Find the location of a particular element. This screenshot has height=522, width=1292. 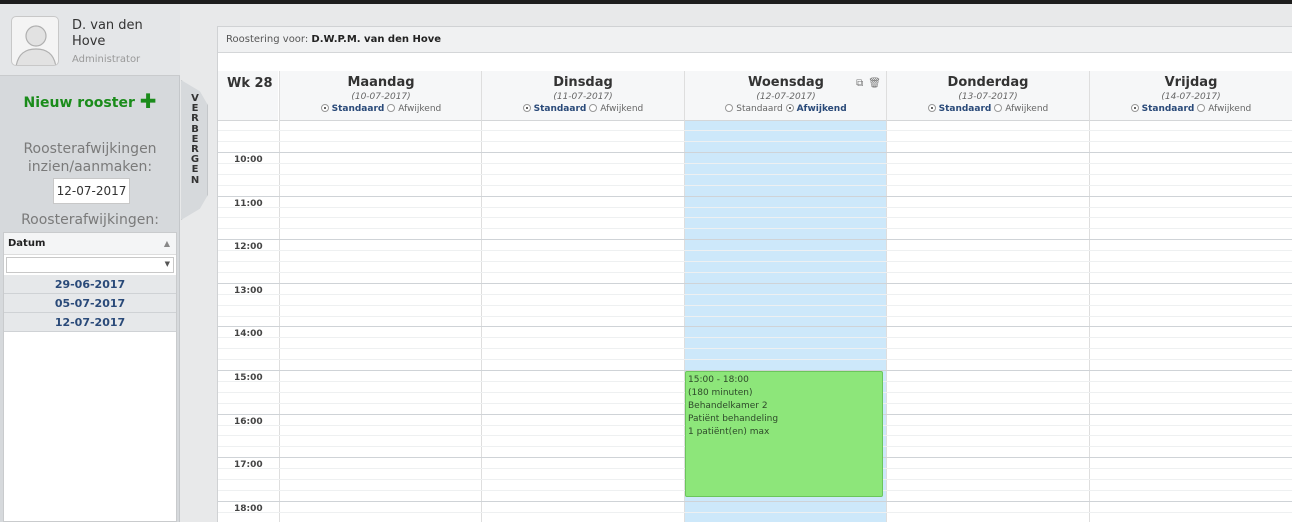

user-card: D. van den Hove Administrator is located at coordinates (90, 40).